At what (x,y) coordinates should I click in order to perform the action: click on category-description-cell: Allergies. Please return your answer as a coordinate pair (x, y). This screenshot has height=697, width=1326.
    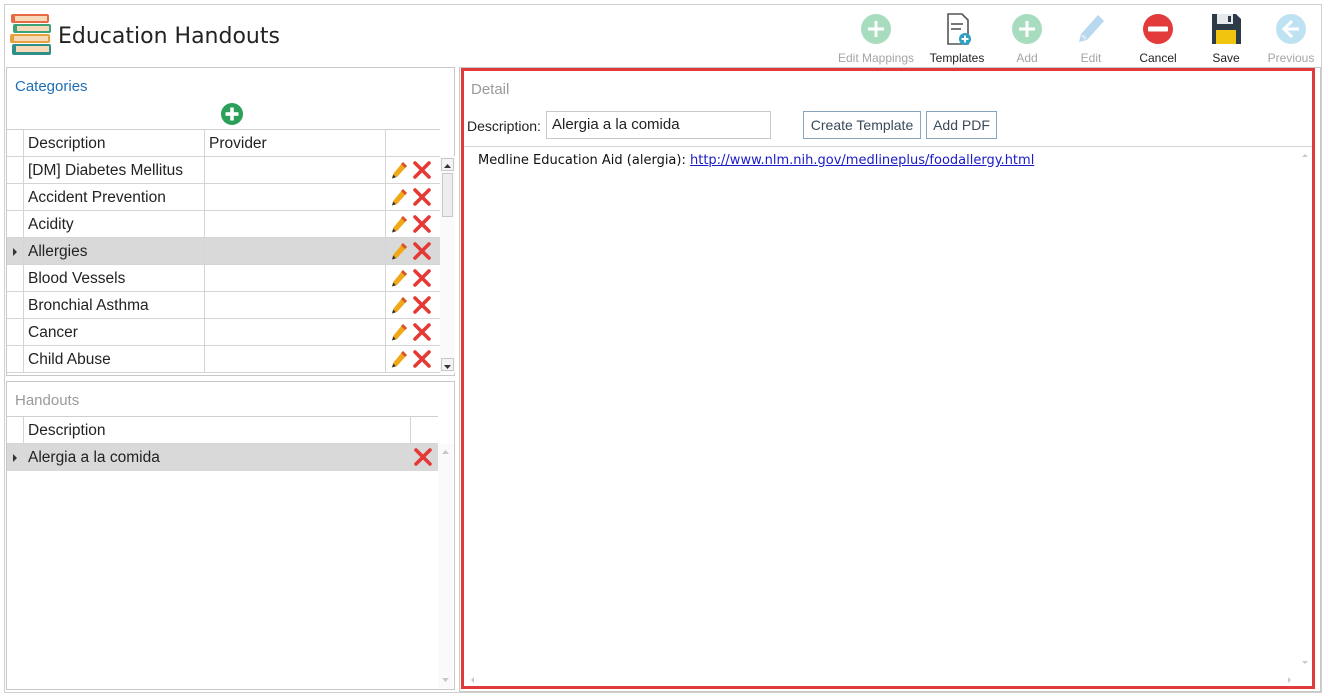
    Looking at the image, I should click on (114, 251).